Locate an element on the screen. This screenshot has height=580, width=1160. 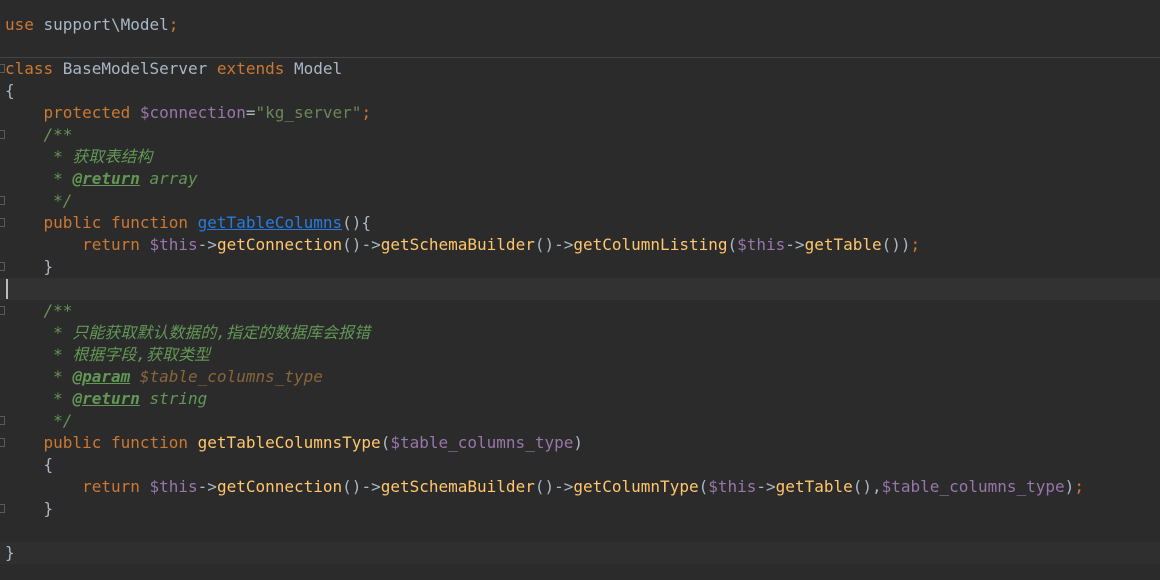
code-text: use support\Model; is located at coordinates (91, 25).